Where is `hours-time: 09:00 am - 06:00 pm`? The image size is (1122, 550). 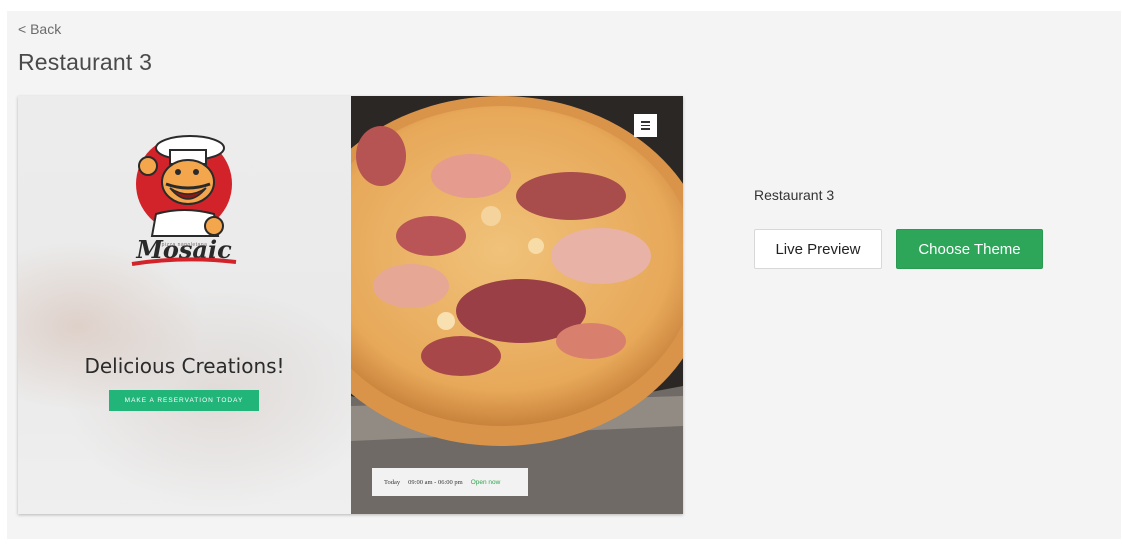
hours-time: 09:00 am - 06:00 pm is located at coordinates (435, 482).